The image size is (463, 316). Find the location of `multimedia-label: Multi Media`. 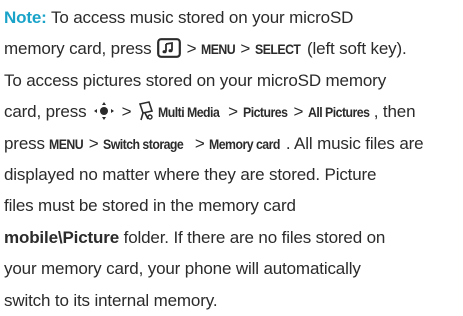

multimedia-label: Multi Media is located at coordinates (188, 112).